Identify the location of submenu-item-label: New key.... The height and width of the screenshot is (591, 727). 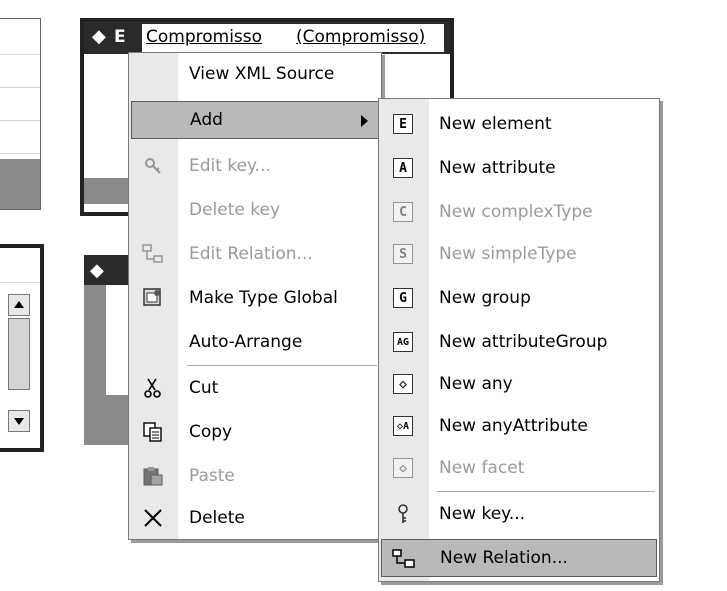
(482, 514).